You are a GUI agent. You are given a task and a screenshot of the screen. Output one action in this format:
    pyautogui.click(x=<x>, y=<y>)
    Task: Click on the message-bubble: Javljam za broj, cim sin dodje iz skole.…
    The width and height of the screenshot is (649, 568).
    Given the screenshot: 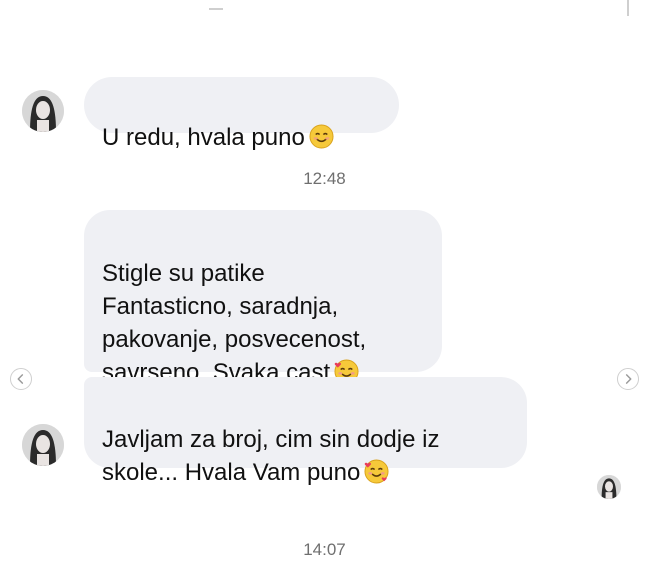 What is the action you would take?
    pyautogui.click(x=305, y=431)
    